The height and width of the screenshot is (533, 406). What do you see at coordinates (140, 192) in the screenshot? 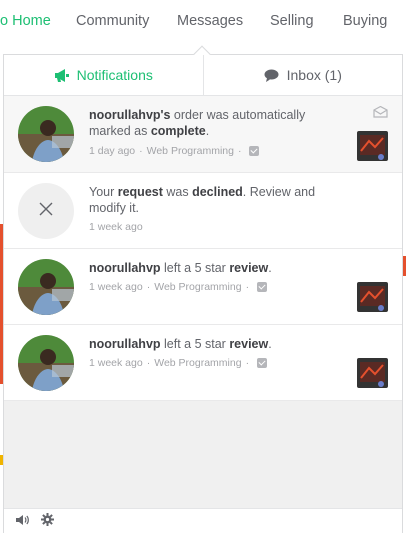
I see `notification-keyword: request` at bounding box center [140, 192].